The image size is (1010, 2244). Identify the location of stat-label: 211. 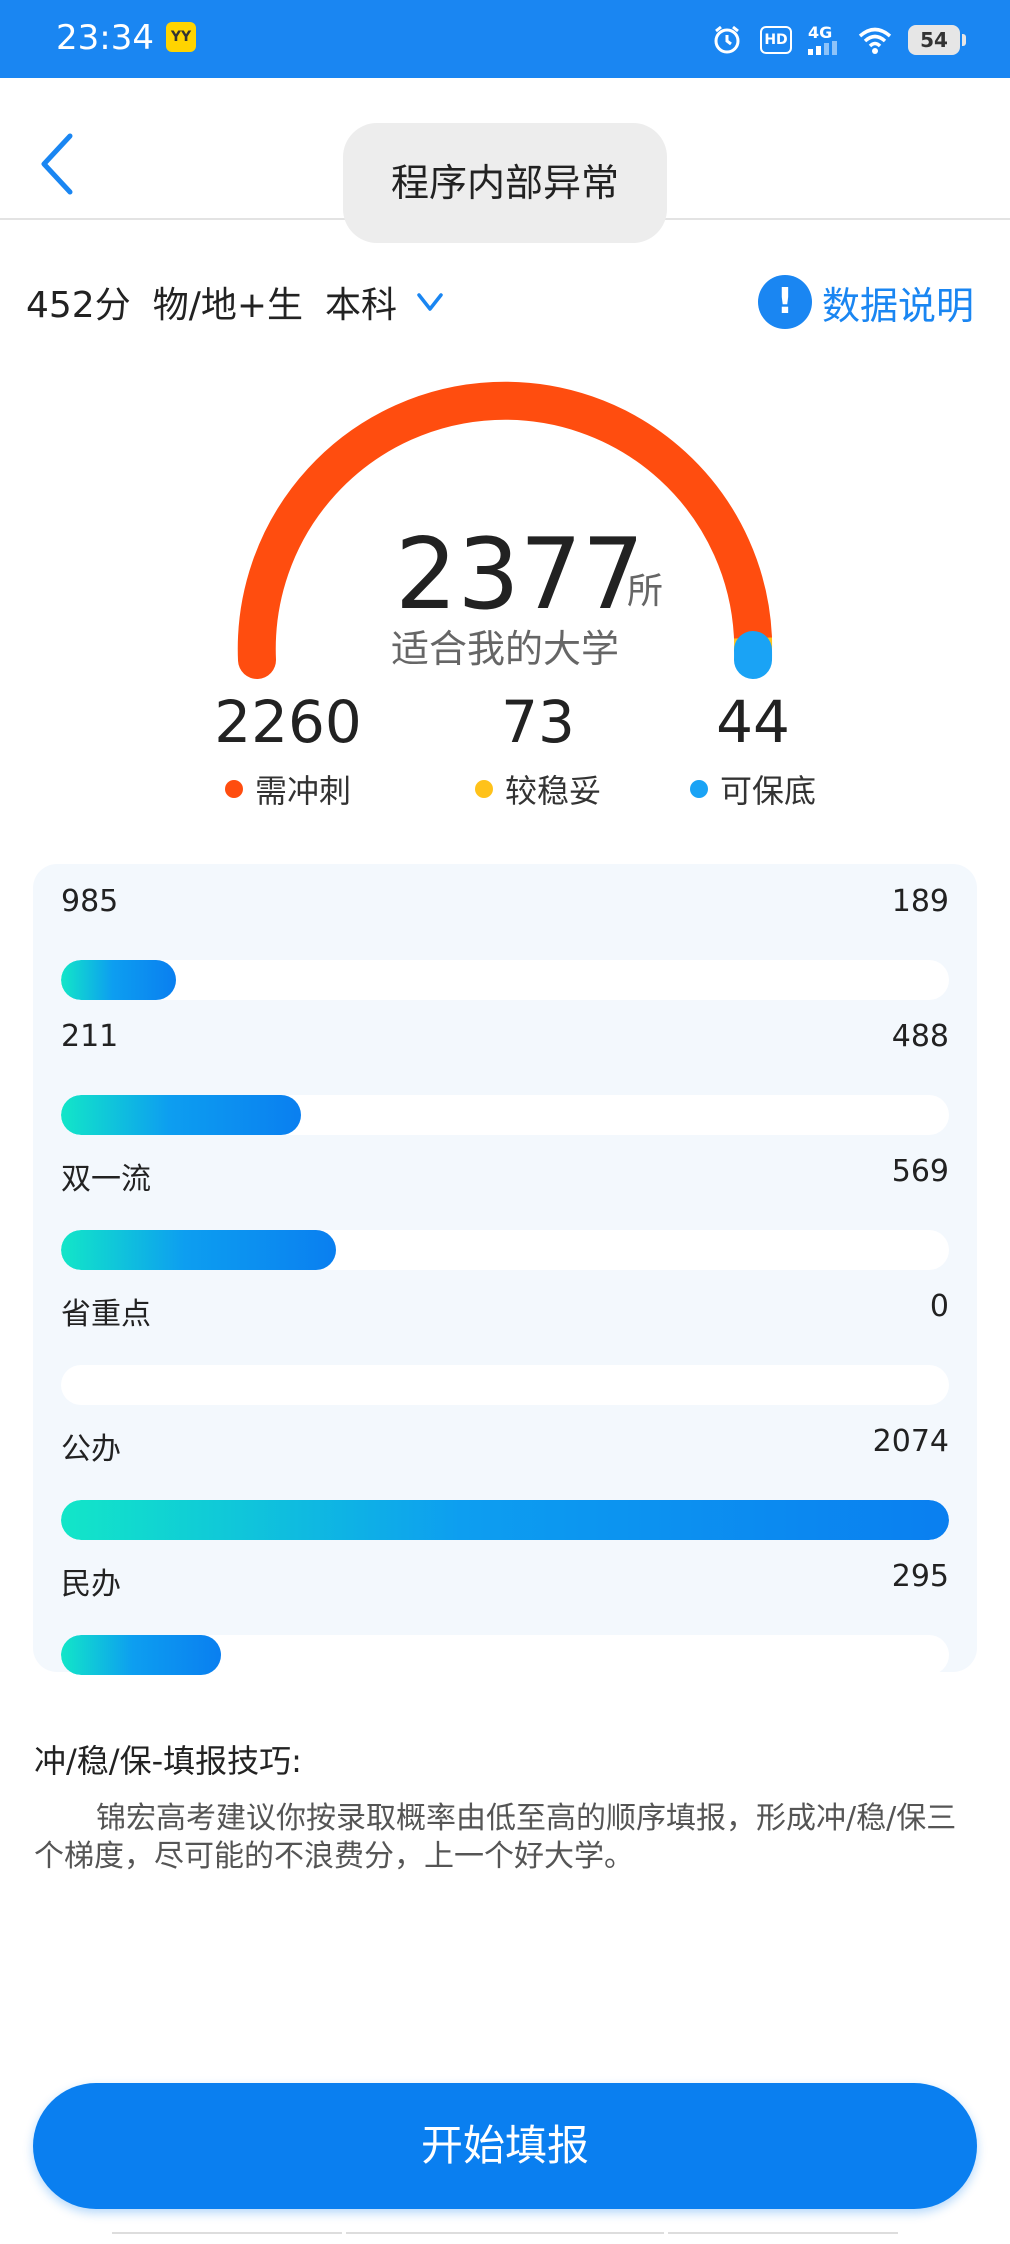
(90, 1036).